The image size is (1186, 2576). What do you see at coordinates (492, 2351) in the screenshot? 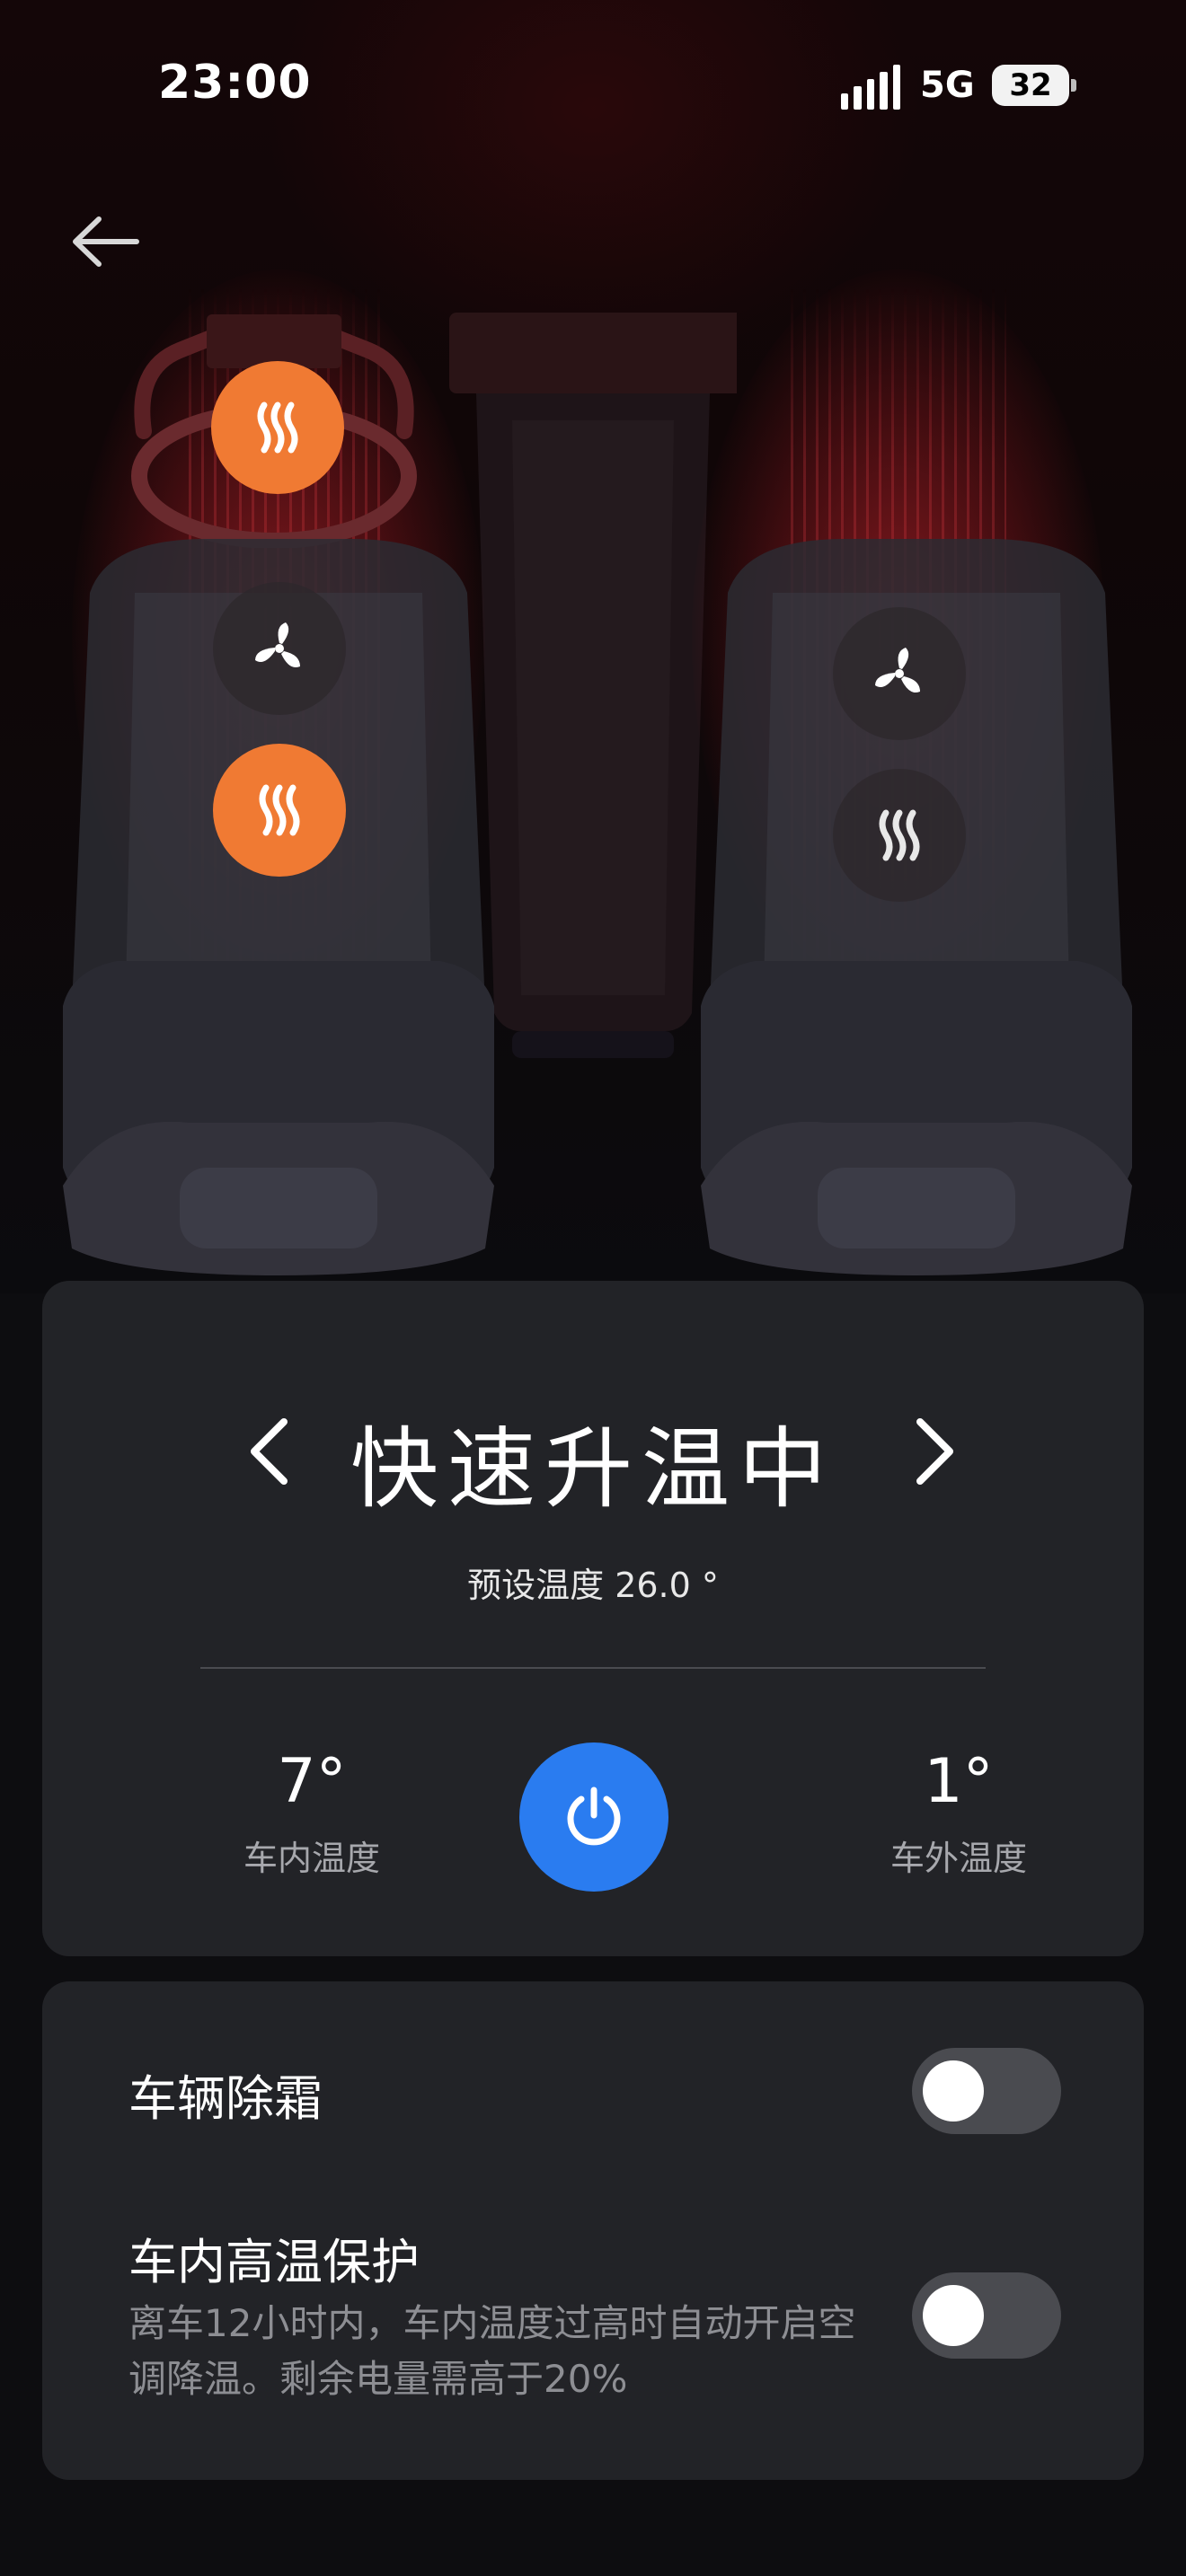
I see `heat-protect-description: 离车12小时内，车内温度过高时自动开启空调降温。剩余电量需高于20%` at bounding box center [492, 2351].